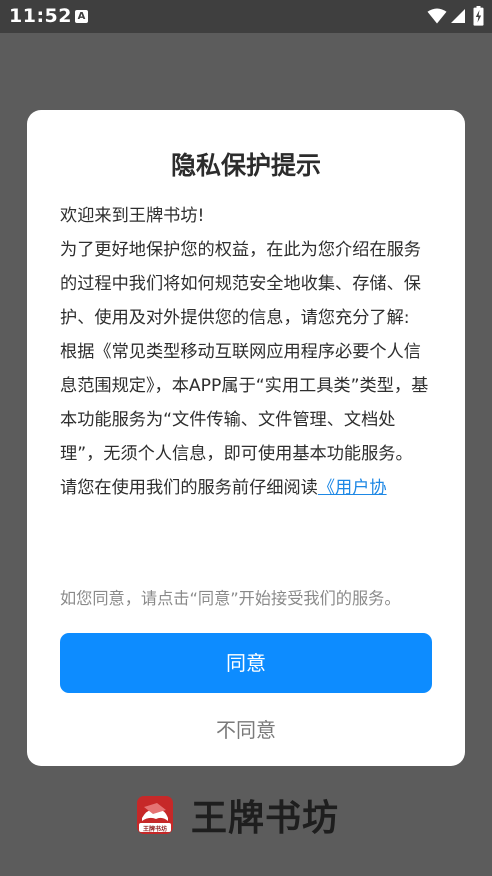 The width and height of the screenshot is (492, 876). I want to click on logo-caption: 王牌书坊, so click(154, 829).